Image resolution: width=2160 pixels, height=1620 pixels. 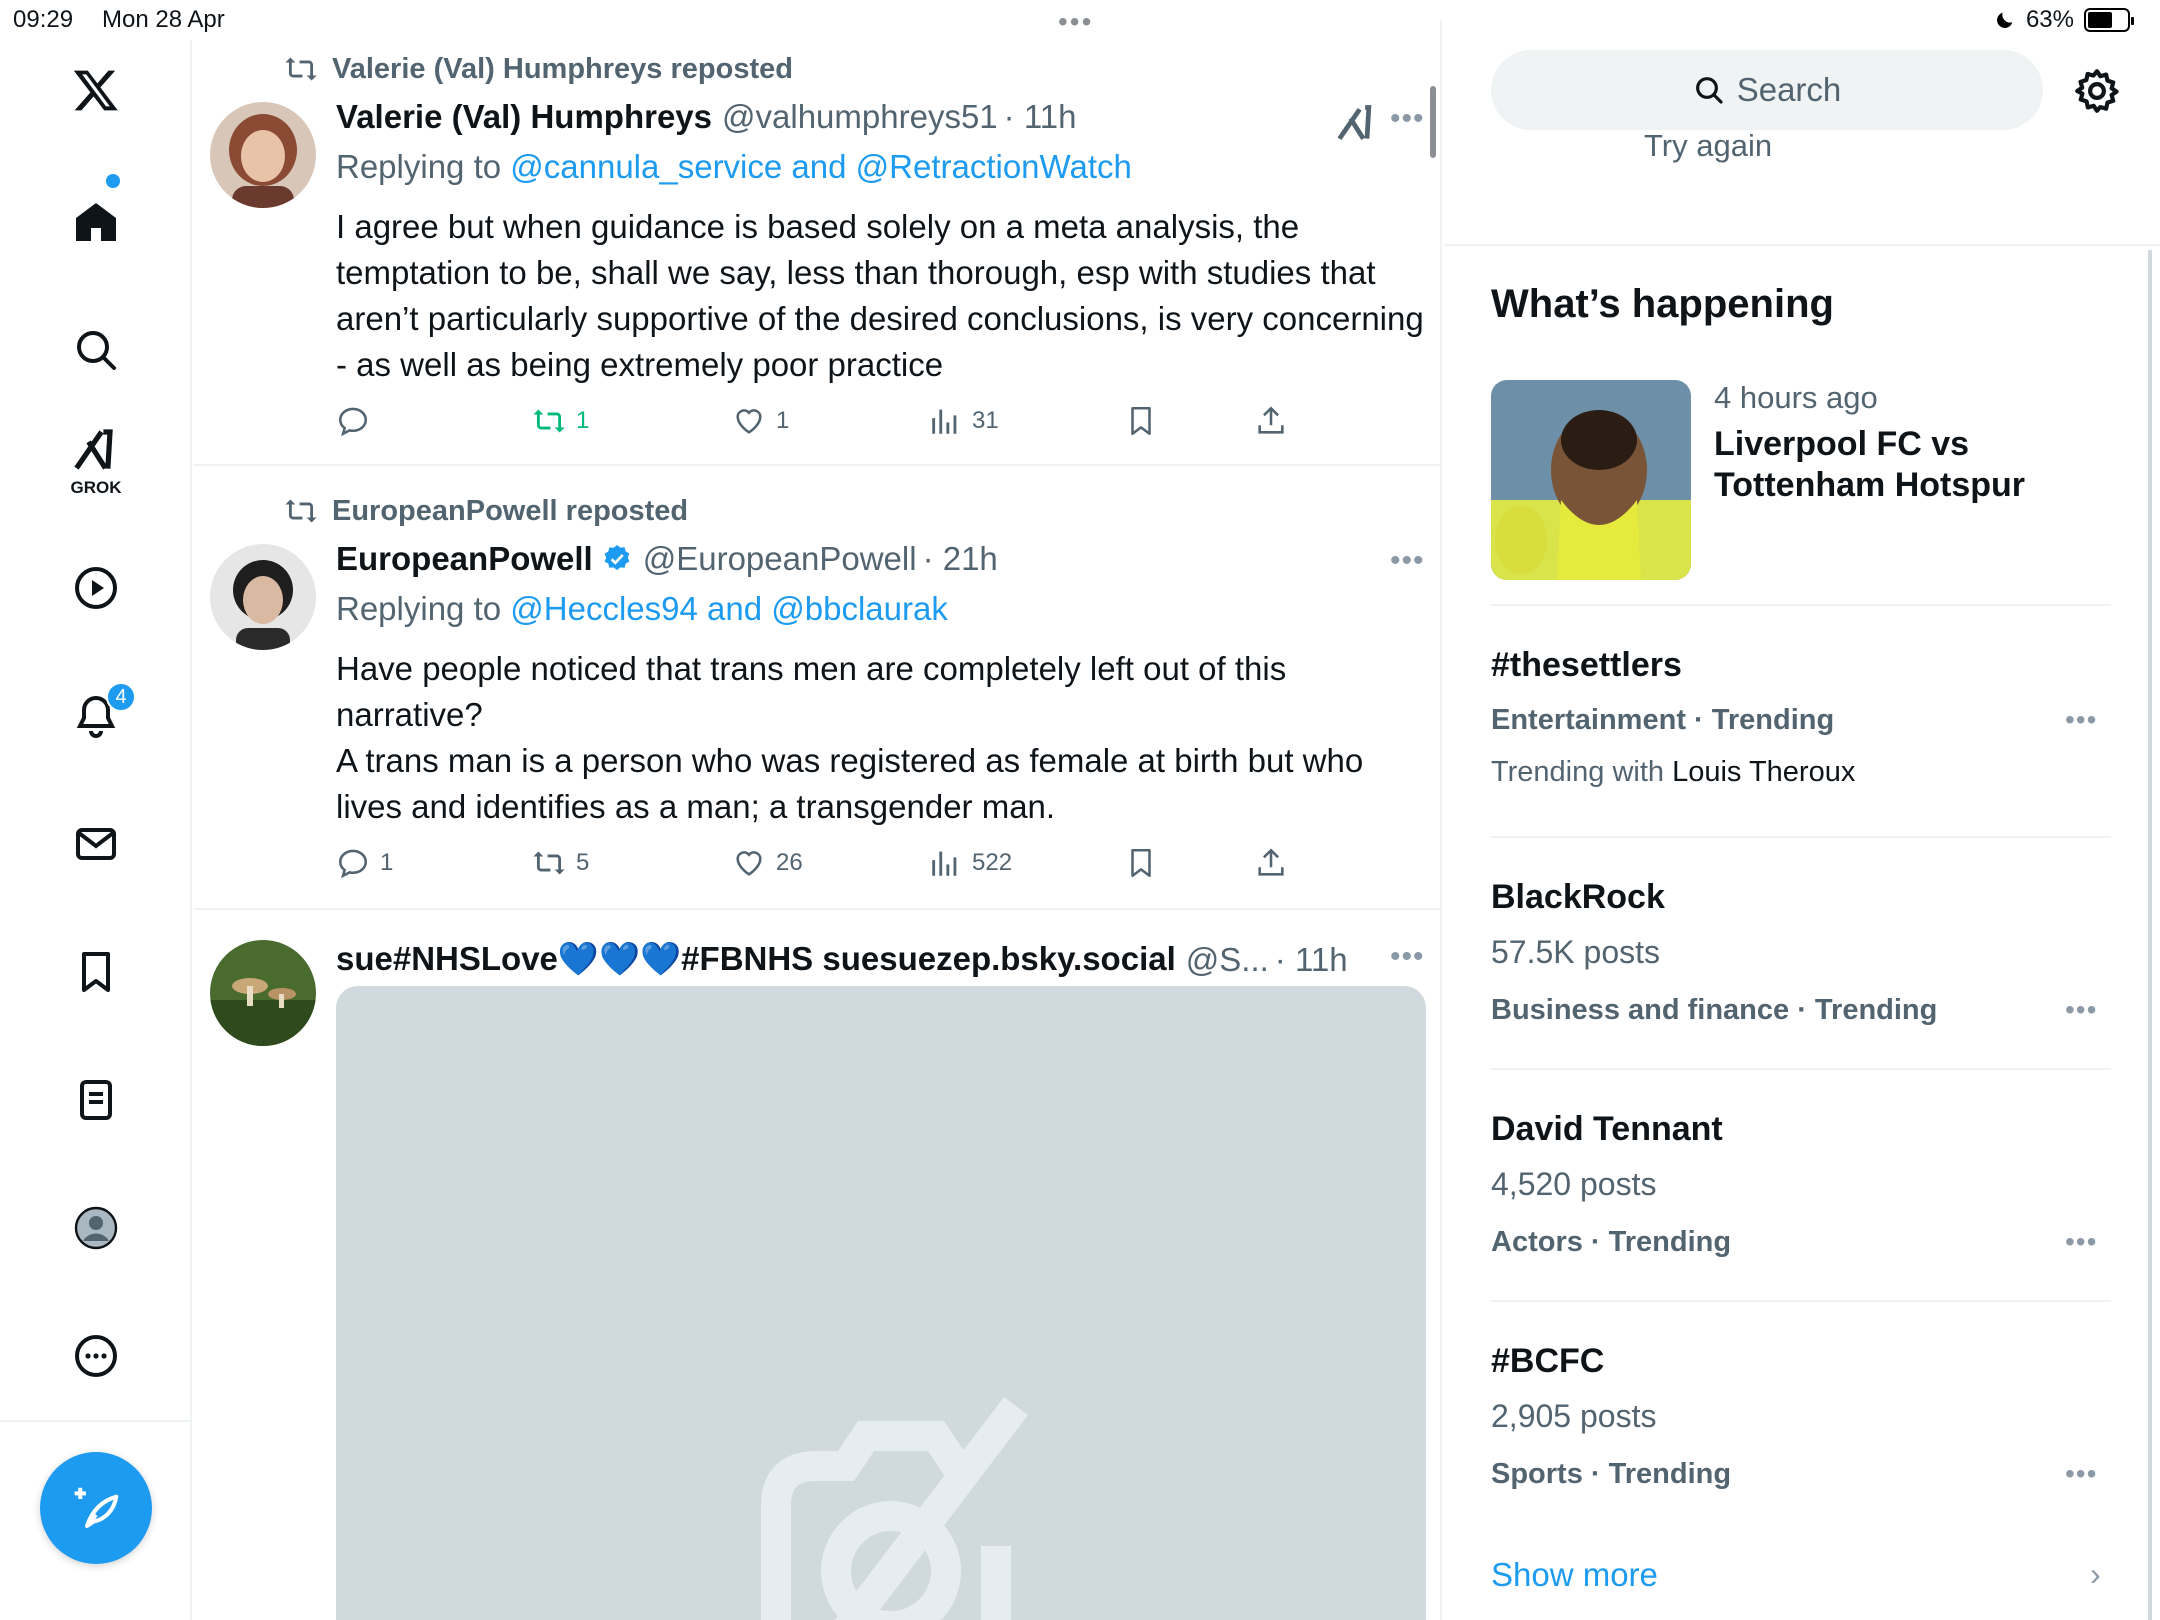 What do you see at coordinates (1574, 1416) in the screenshot?
I see `trend-posts: 2,905 posts` at bounding box center [1574, 1416].